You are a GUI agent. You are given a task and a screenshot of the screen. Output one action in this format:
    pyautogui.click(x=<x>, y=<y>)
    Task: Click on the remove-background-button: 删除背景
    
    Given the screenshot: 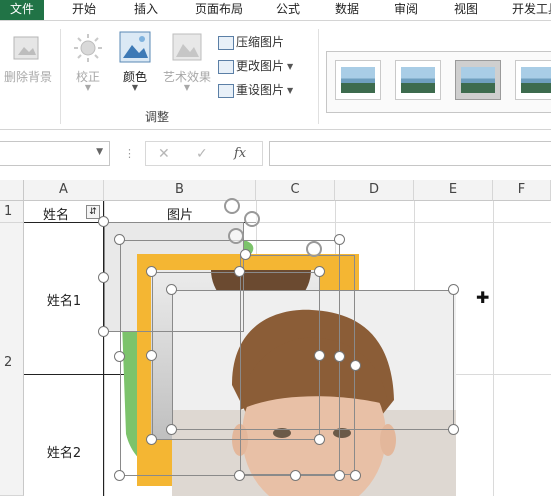 What is the action you would take?
    pyautogui.click(x=28, y=61)
    